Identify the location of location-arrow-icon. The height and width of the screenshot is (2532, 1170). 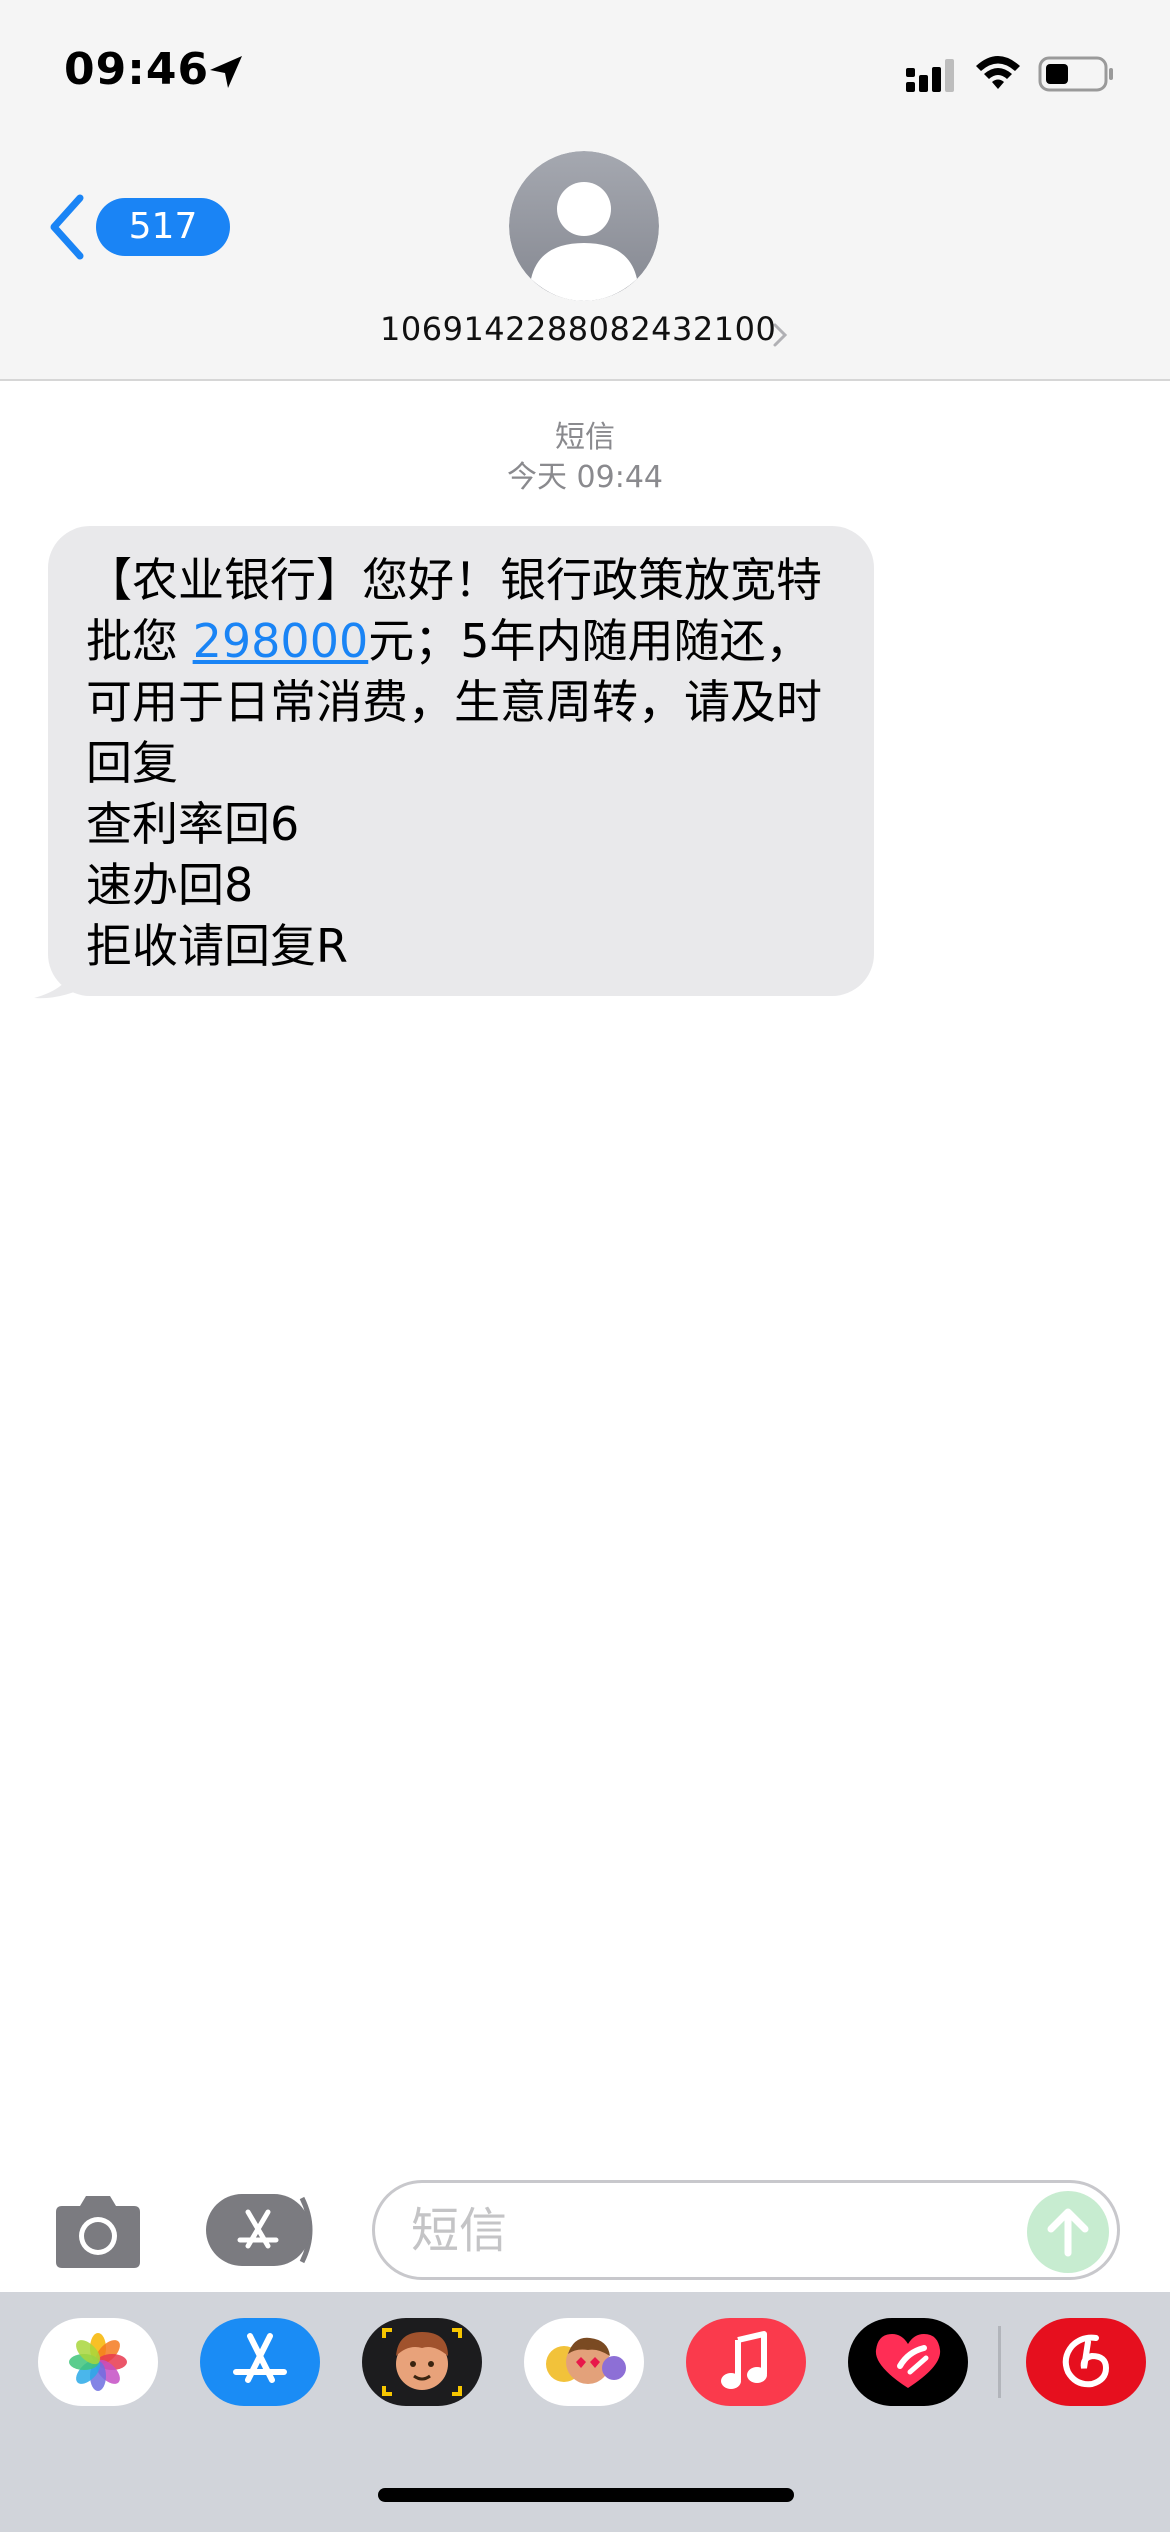
(226, 72).